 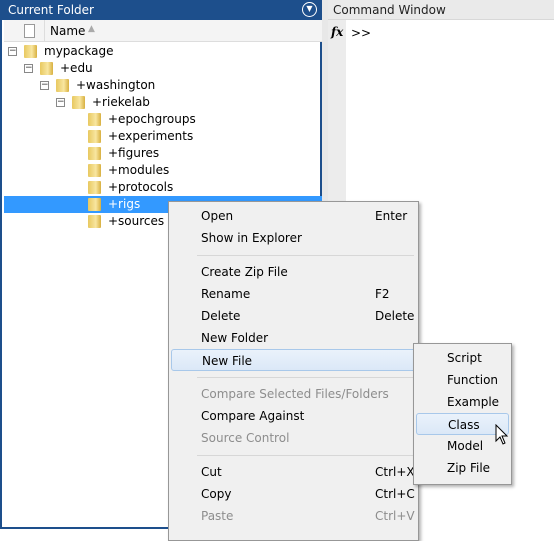 I want to click on menu-item-label: Open, so click(x=217, y=216).